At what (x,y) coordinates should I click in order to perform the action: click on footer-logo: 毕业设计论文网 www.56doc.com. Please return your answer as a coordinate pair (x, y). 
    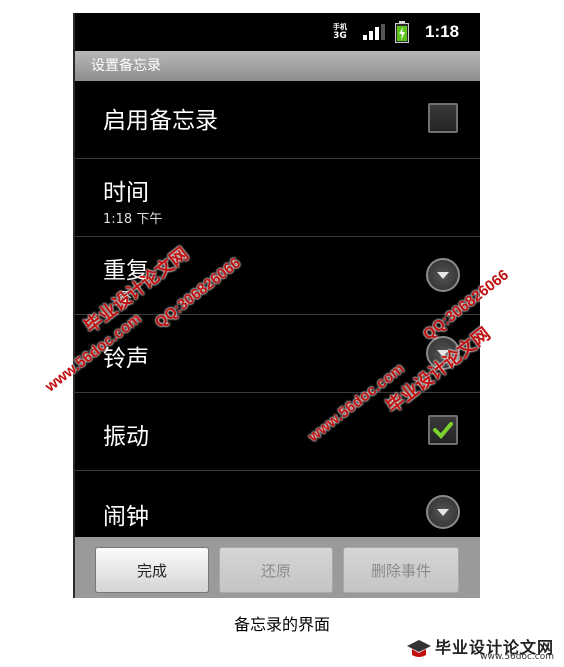
    Looking at the image, I should click on (479, 648).